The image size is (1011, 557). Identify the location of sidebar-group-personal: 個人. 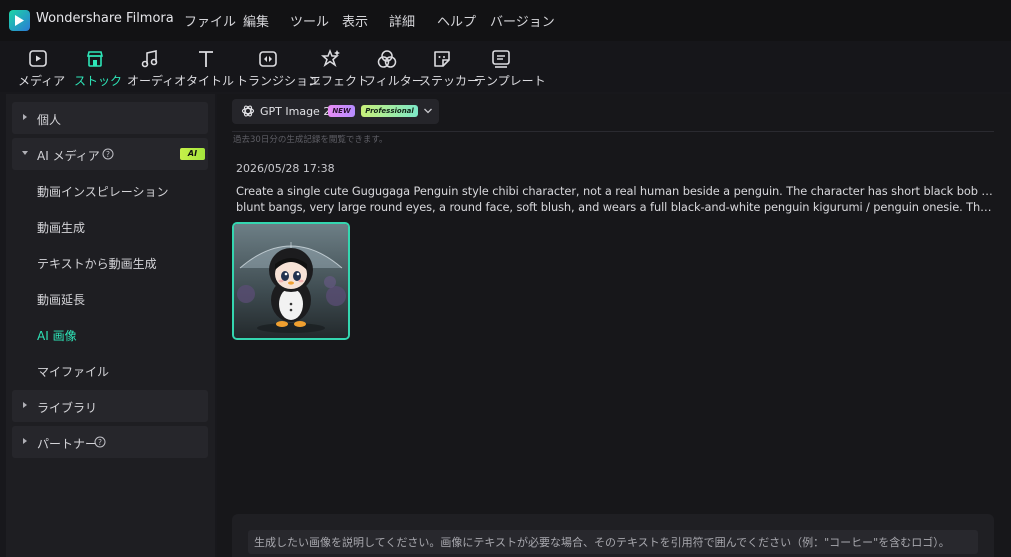
(110, 118).